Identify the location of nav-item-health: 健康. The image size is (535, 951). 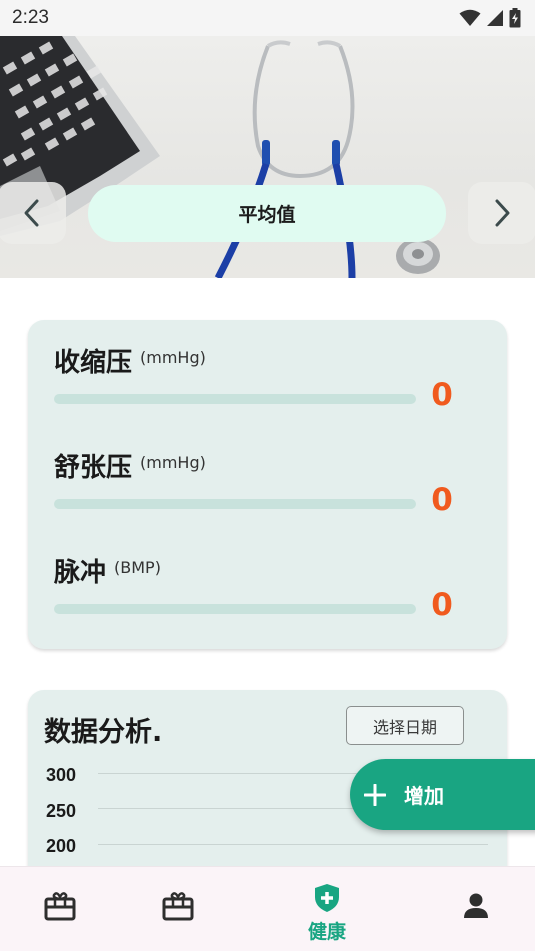
(327, 909).